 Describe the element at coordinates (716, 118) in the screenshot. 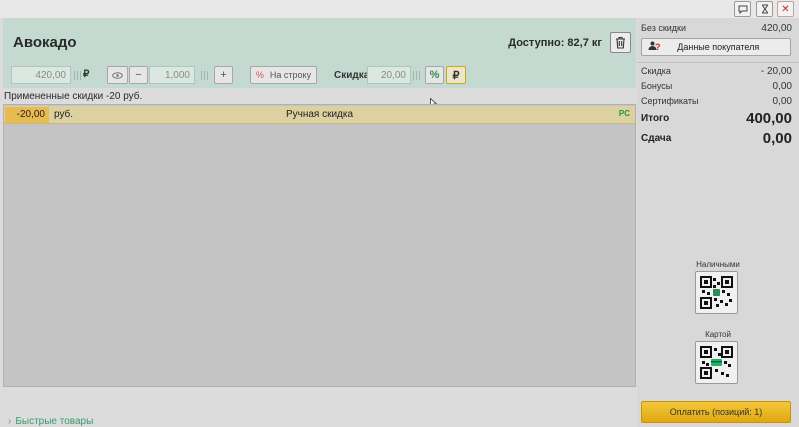

I see `total-row: Итого 400,00` at that location.